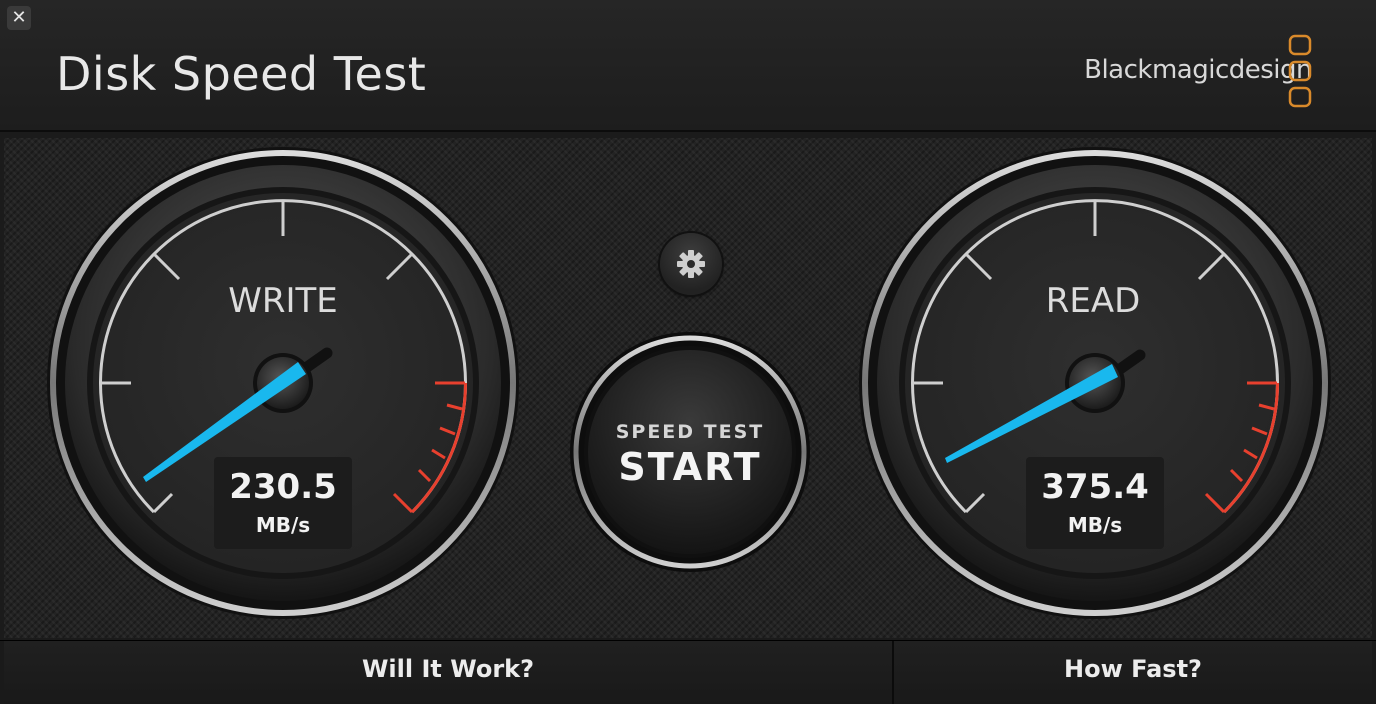 This screenshot has width=1376, height=704. What do you see at coordinates (1095, 487) in the screenshot?
I see `read-value: 375.4` at bounding box center [1095, 487].